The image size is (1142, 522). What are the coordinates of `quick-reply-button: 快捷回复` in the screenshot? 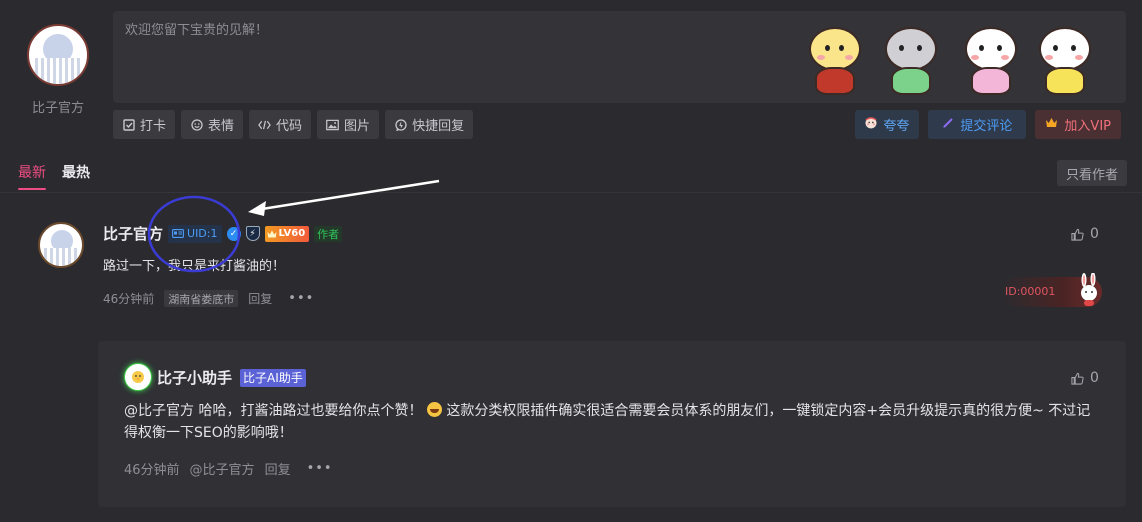 It's located at (429, 124).